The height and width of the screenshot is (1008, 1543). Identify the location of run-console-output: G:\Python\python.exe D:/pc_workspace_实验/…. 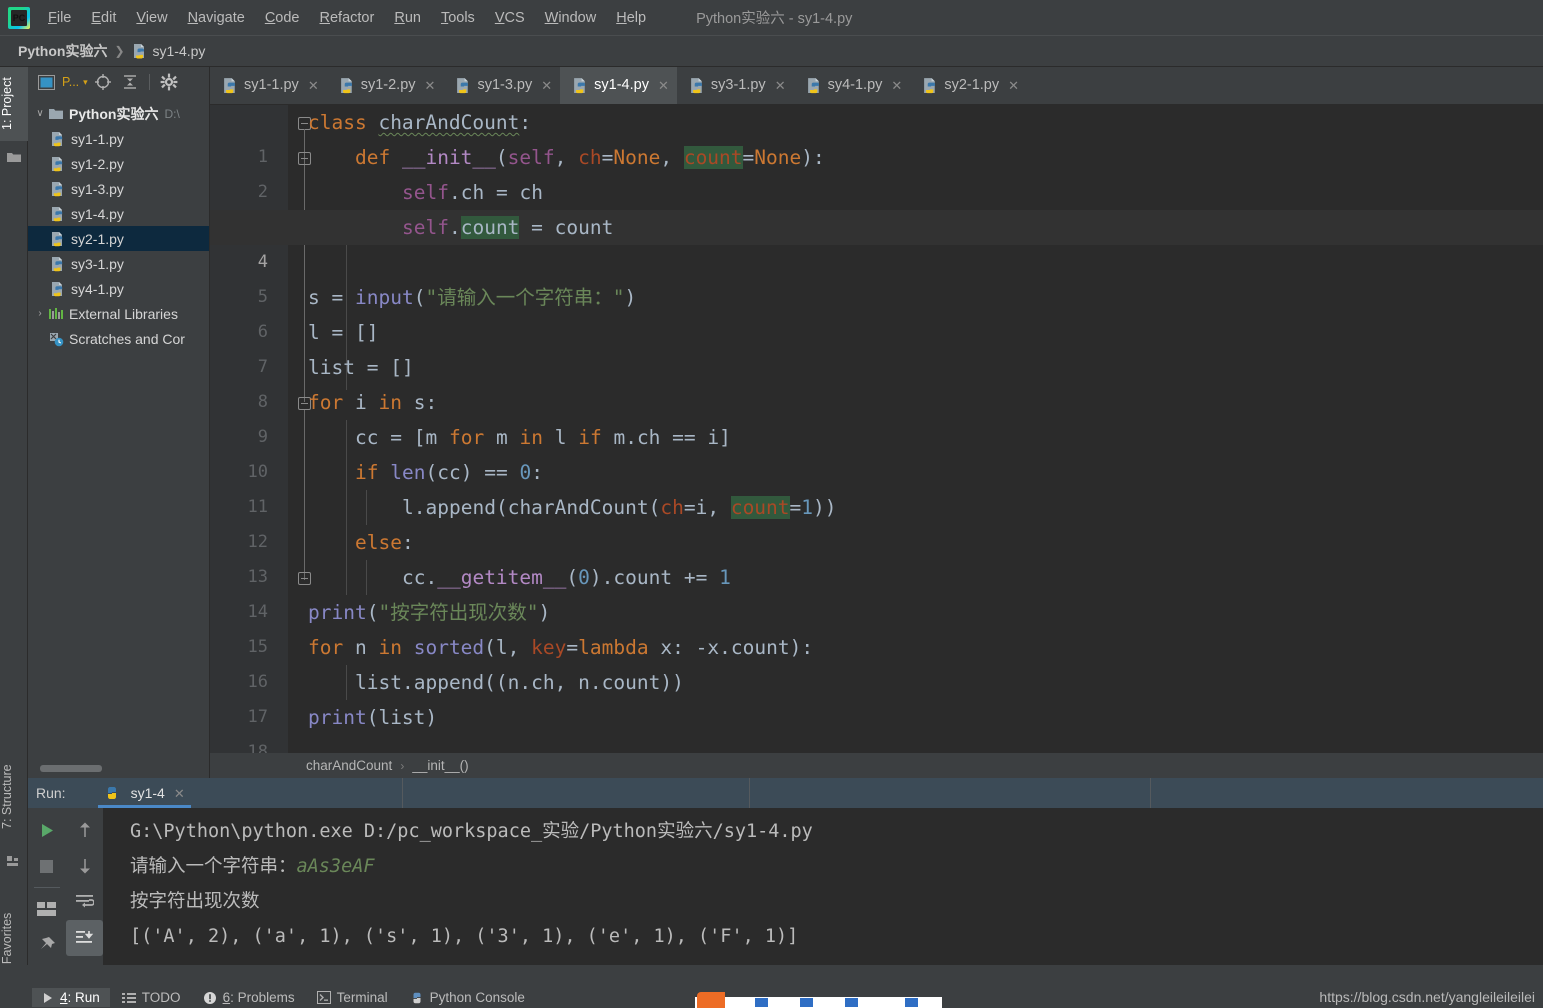
(823, 886).